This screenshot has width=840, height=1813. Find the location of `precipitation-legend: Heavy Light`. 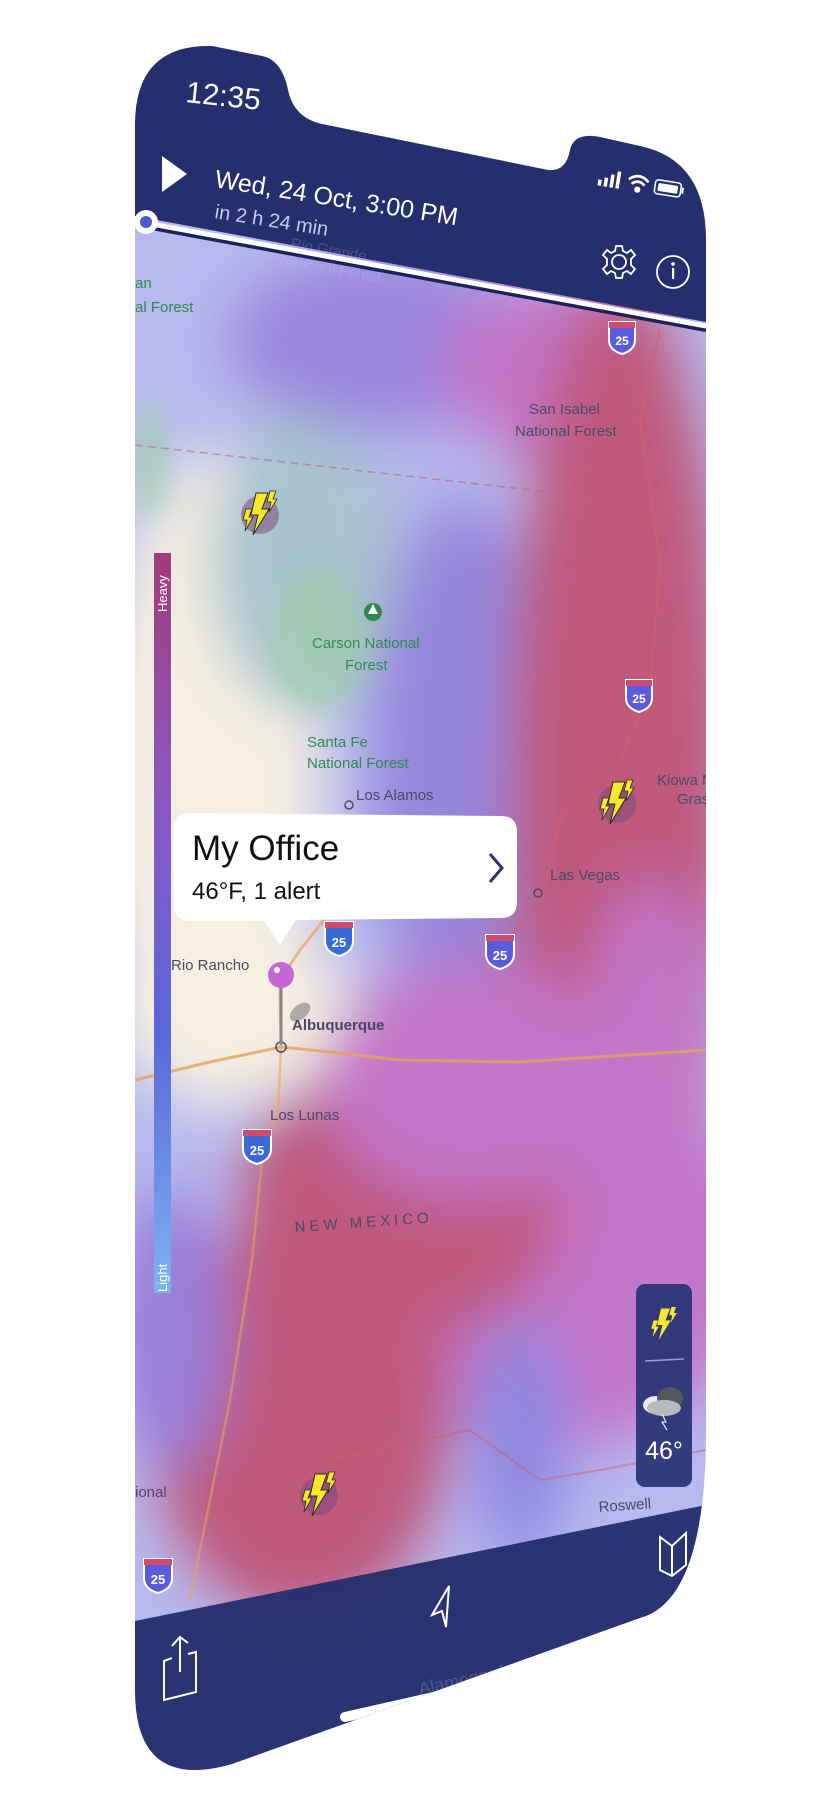

precipitation-legend: Heavy Light is located at coordinates (162, 923).